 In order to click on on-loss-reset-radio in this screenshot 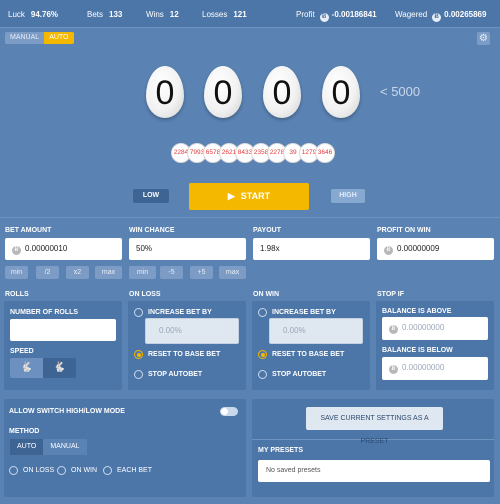, I will do `click(138, 354)`.